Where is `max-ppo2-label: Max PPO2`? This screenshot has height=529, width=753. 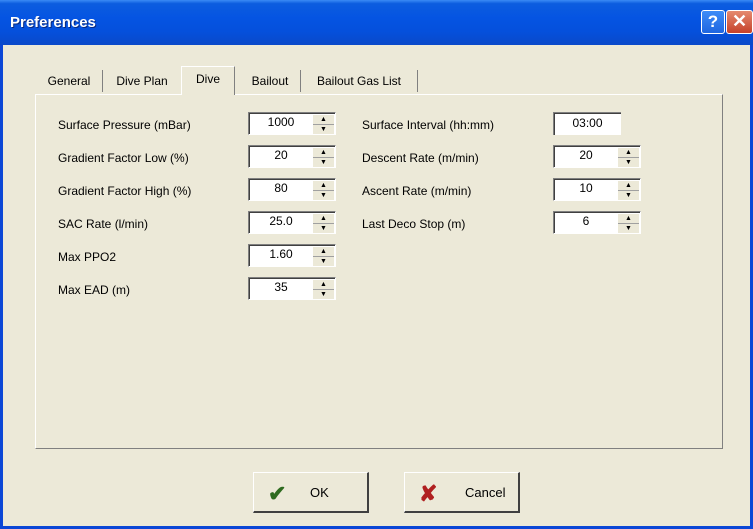 max-ppo2-label: Max PPO2 is located at coordinates (87, 257).